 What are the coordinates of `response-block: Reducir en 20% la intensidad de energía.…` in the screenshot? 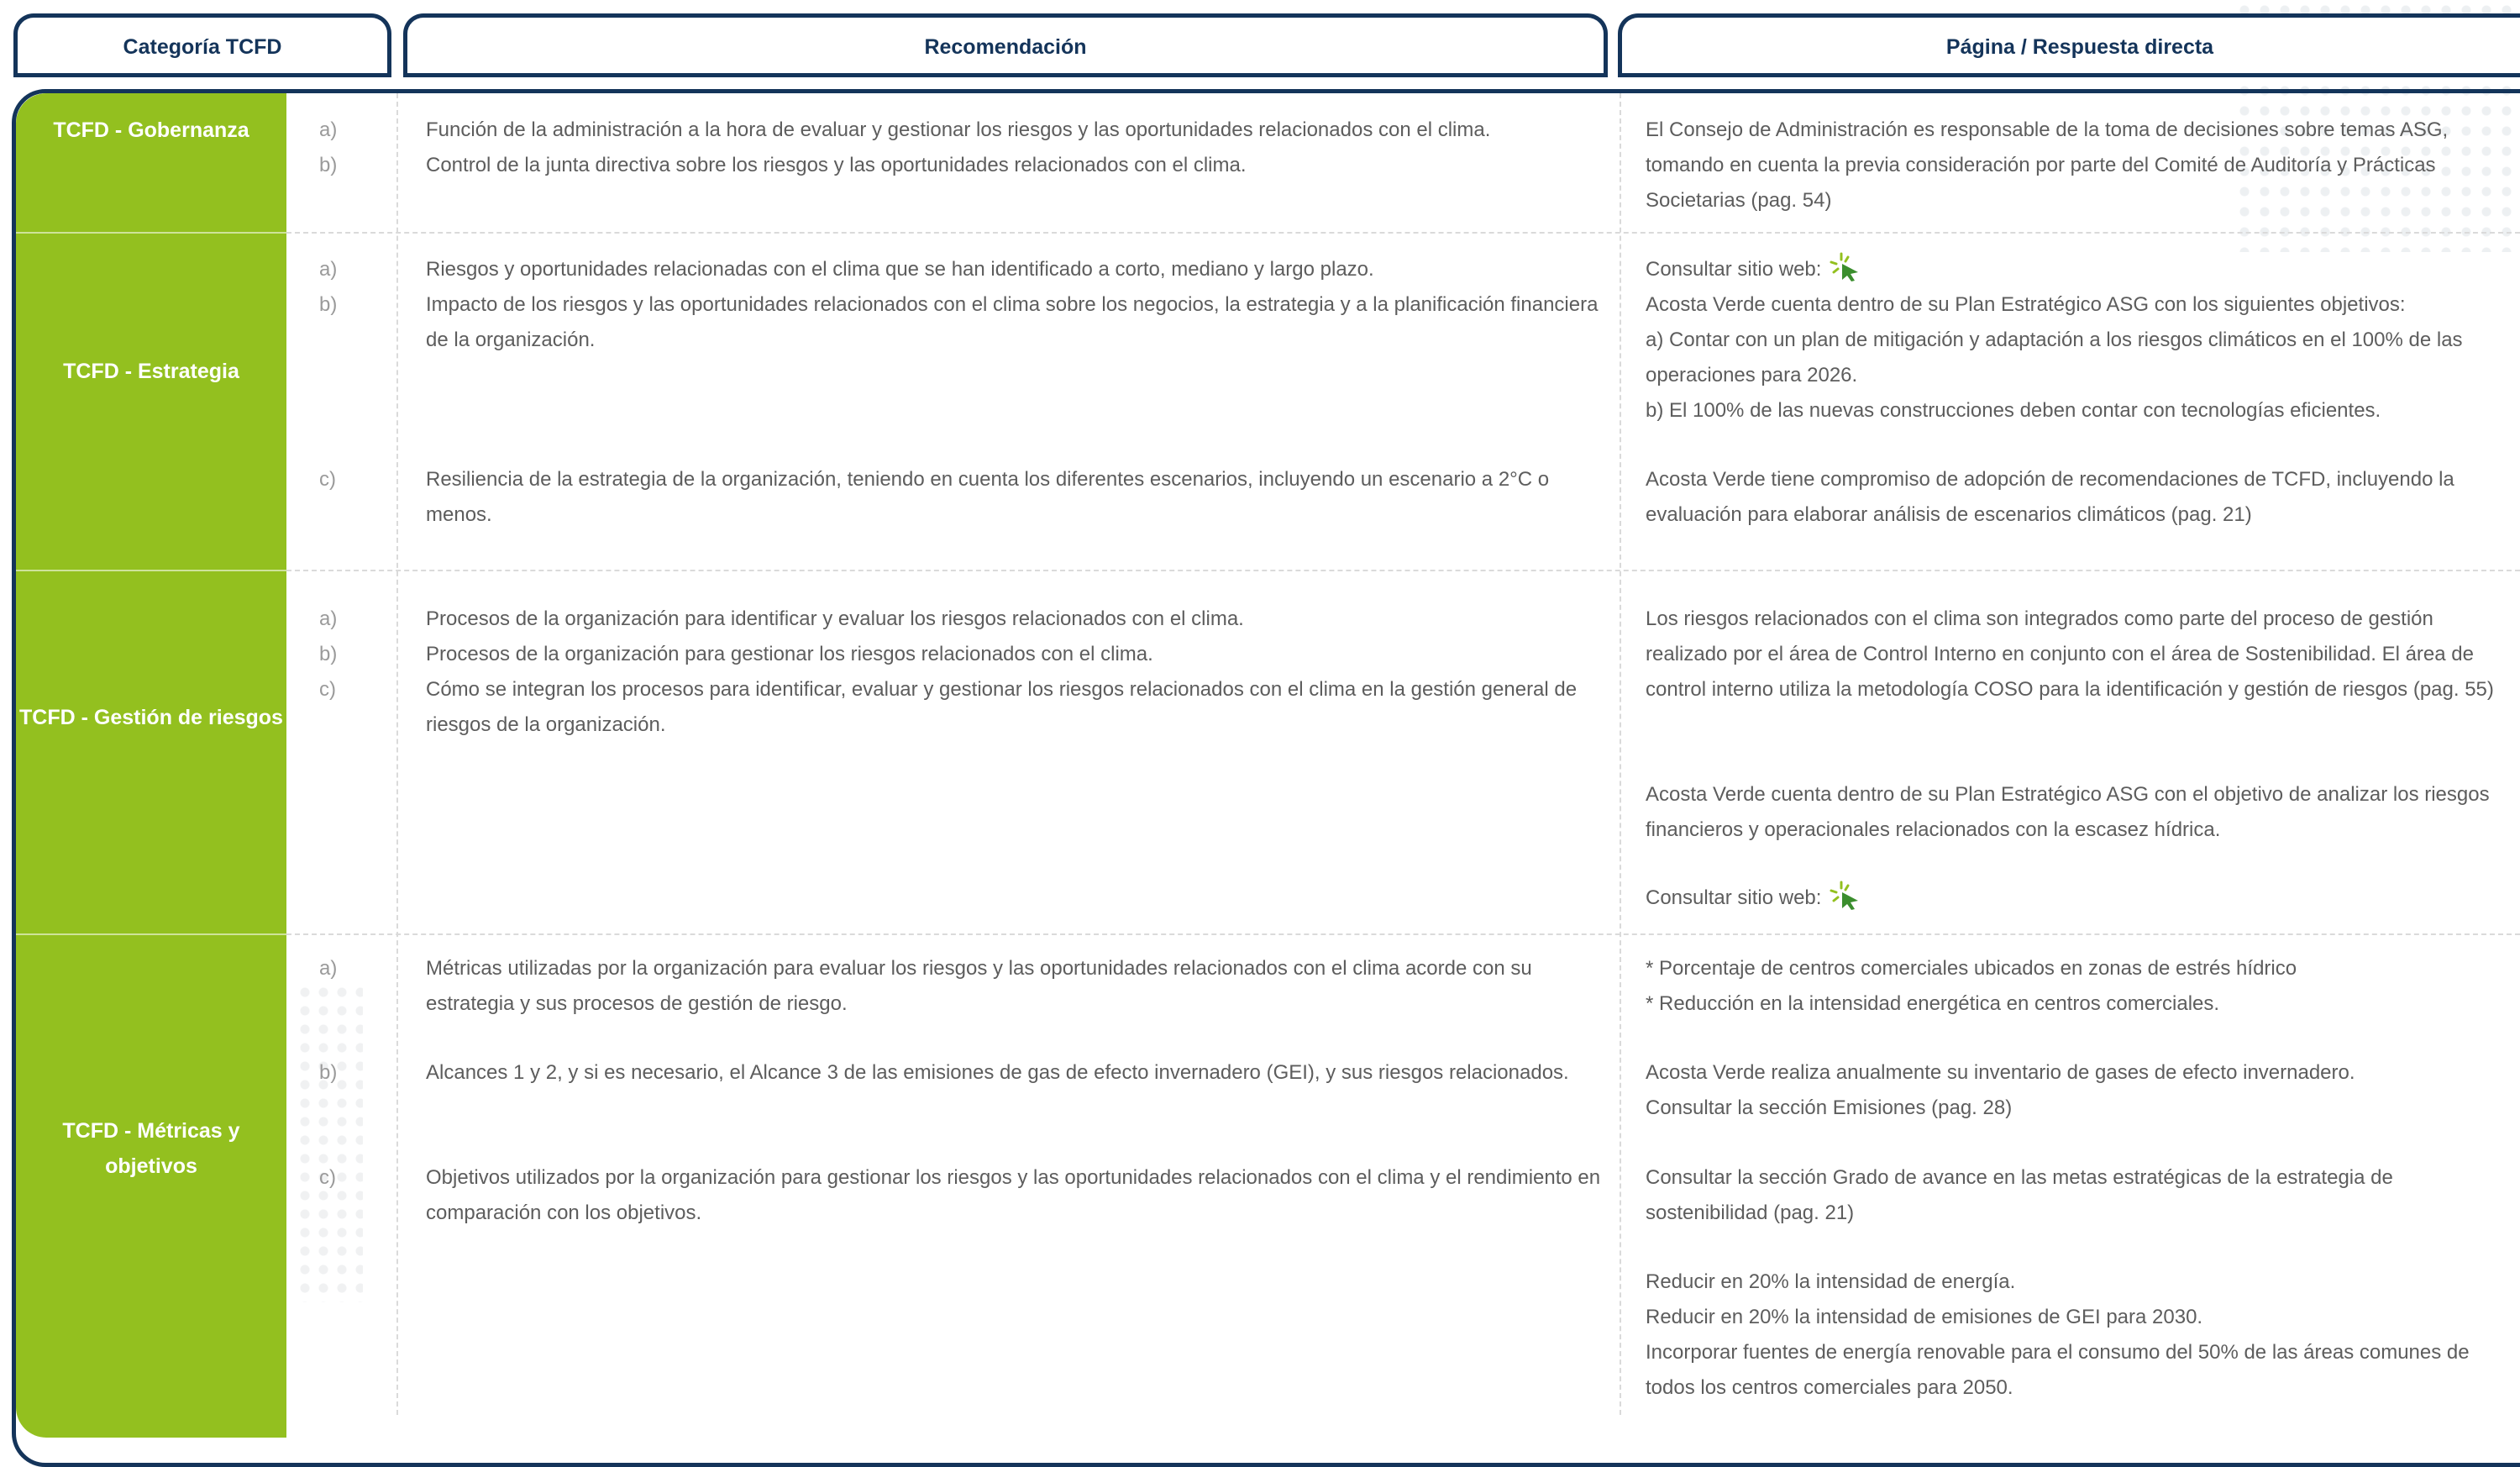 It's located at (2078, 1335).